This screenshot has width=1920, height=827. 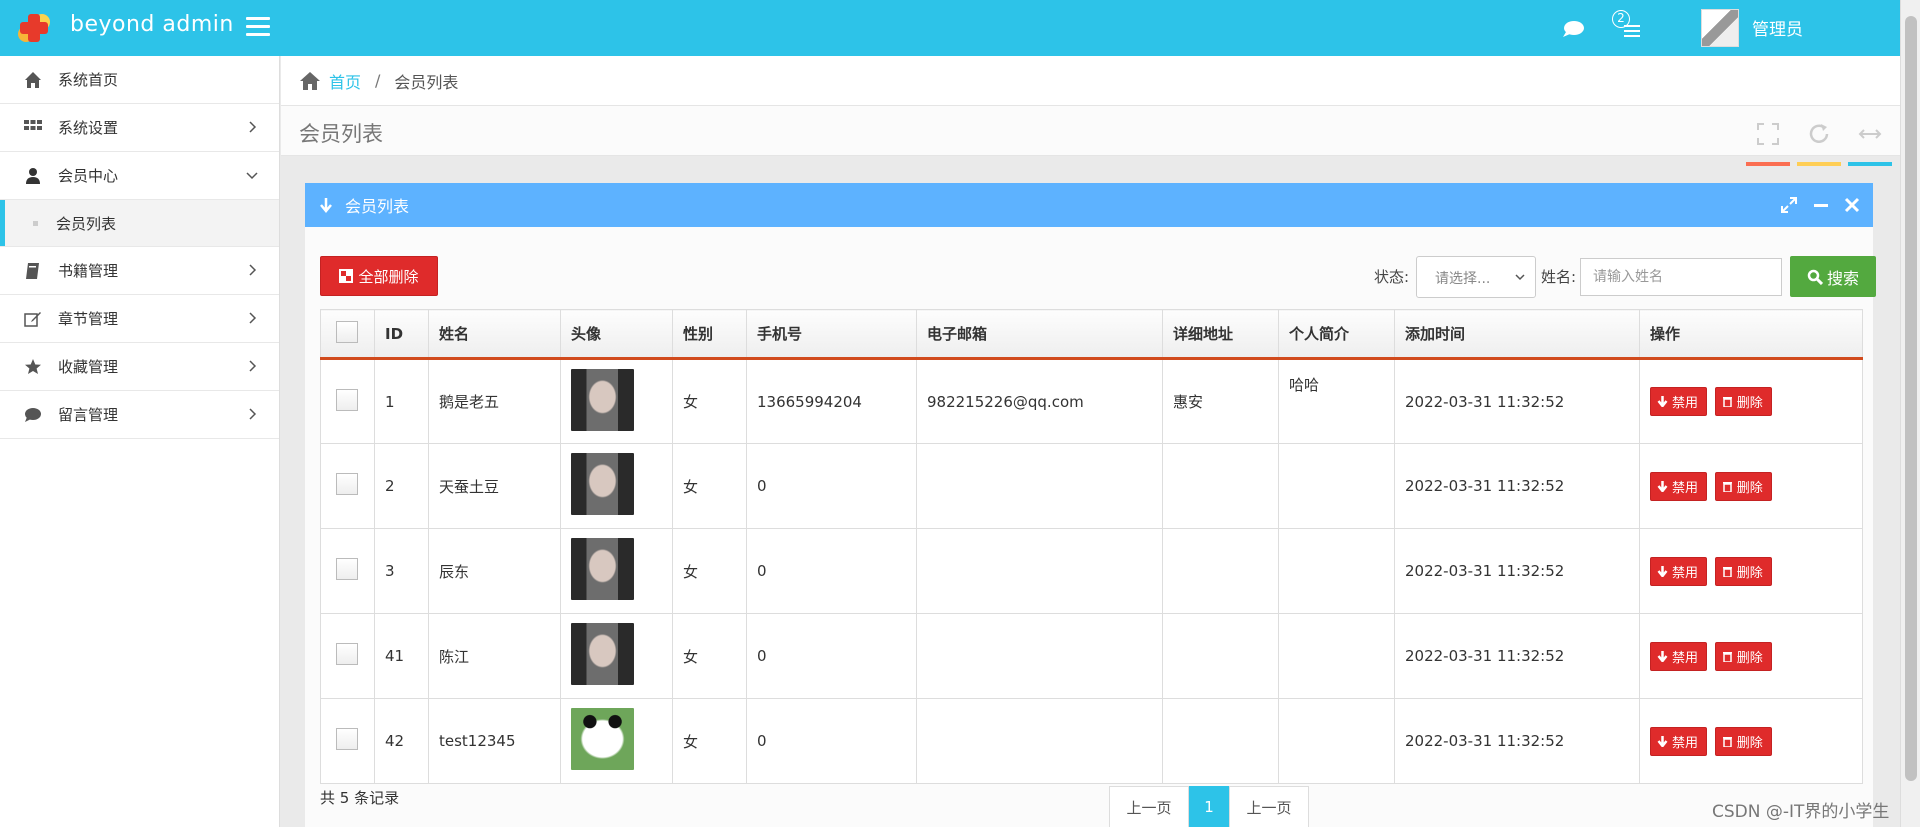 What do you see at coordinates (1520, 277) in the screenshot?
I see `chevron-down-icon` at bounding box center [1520, 277].